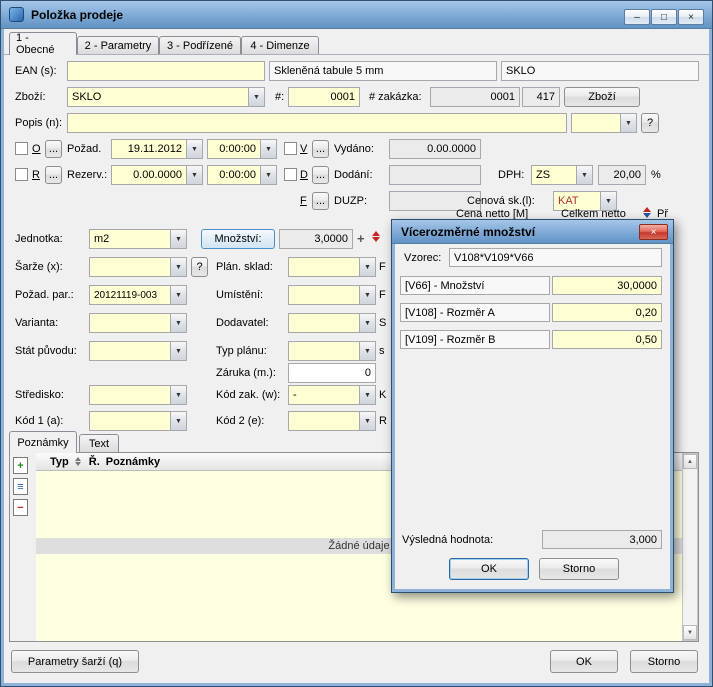  Describe the element at coordinates (238, 239) in the screenshot. I see `mnozstvi-button: Množství:` at that location.